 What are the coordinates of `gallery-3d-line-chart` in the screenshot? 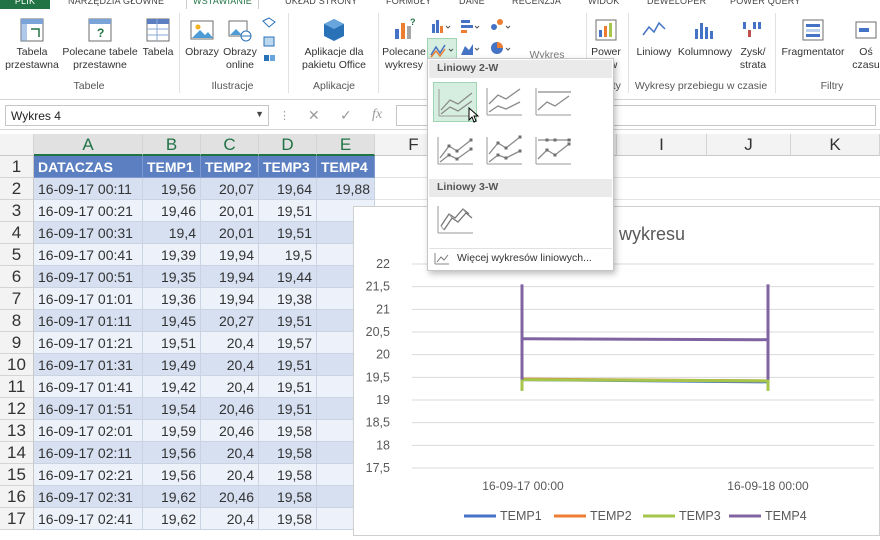 It's located at (455, 220).